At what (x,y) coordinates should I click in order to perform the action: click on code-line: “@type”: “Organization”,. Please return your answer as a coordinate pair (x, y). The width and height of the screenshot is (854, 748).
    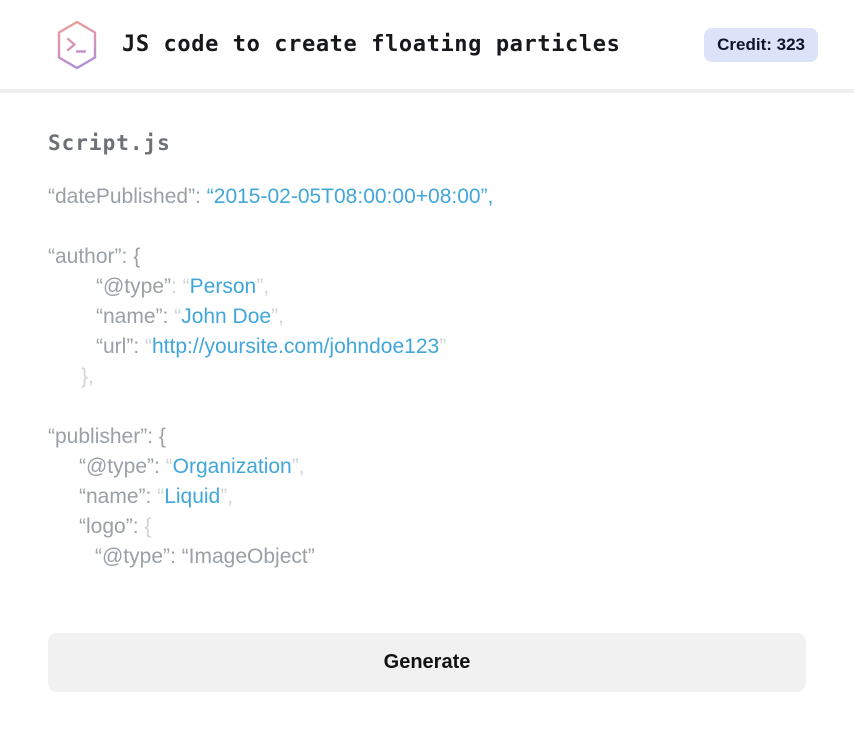
    Looking at the image, I should click on (427, 467).